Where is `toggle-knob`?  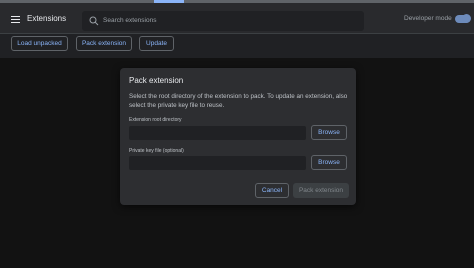 toggle-knob is located at coordinates (466, 18).